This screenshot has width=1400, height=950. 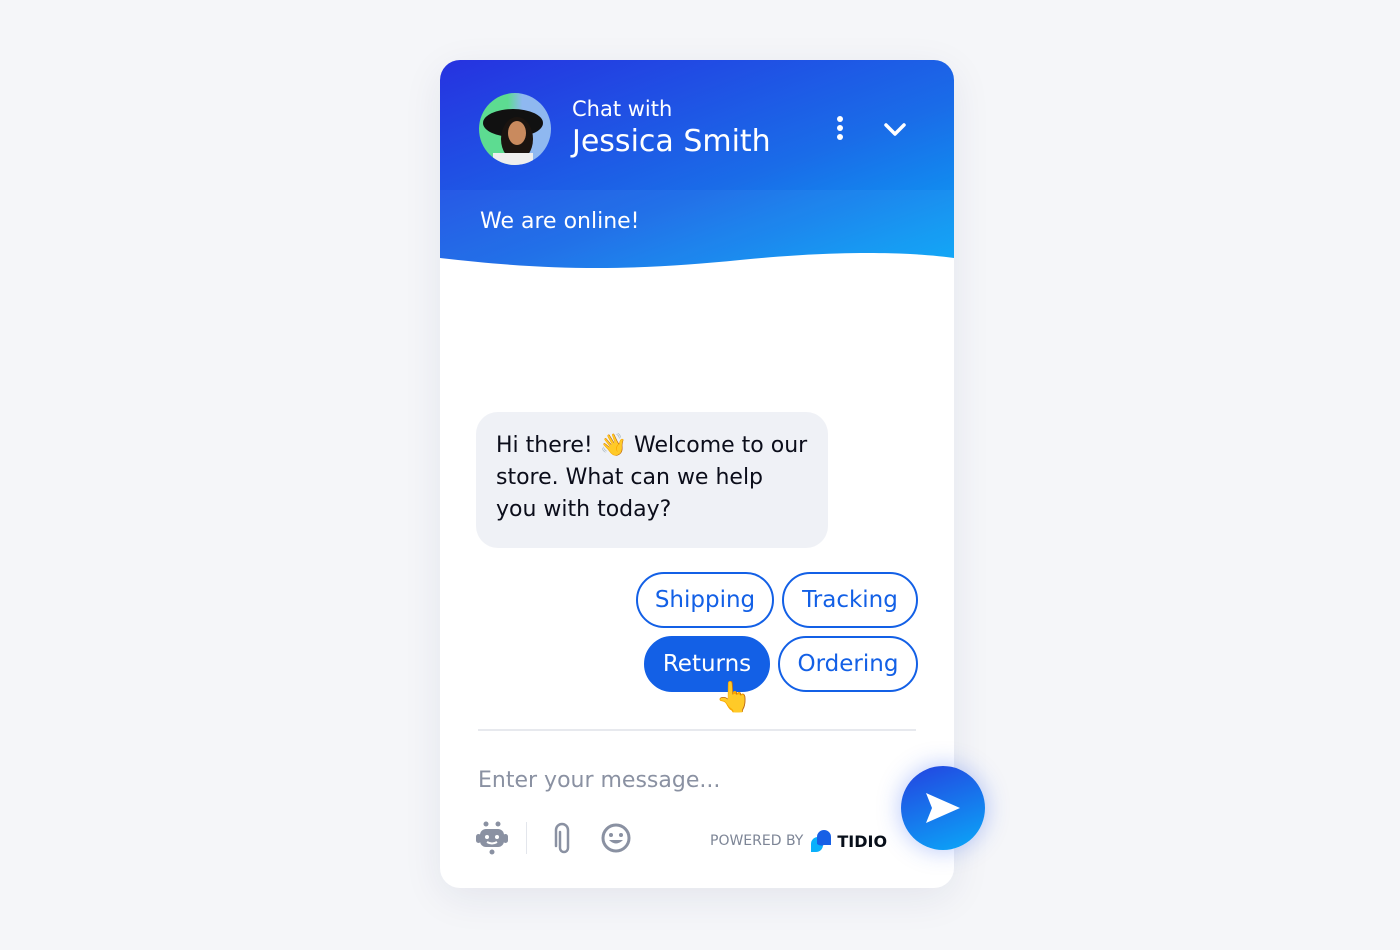 I want to click on emoji-button, so click(x=616, y=838).